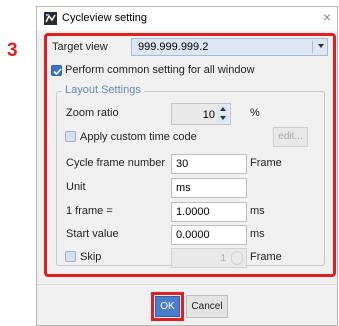 The width and height of the screenshot is (339, 326). I want to click on zoom-ratio-value: 10, so click(208, 115).